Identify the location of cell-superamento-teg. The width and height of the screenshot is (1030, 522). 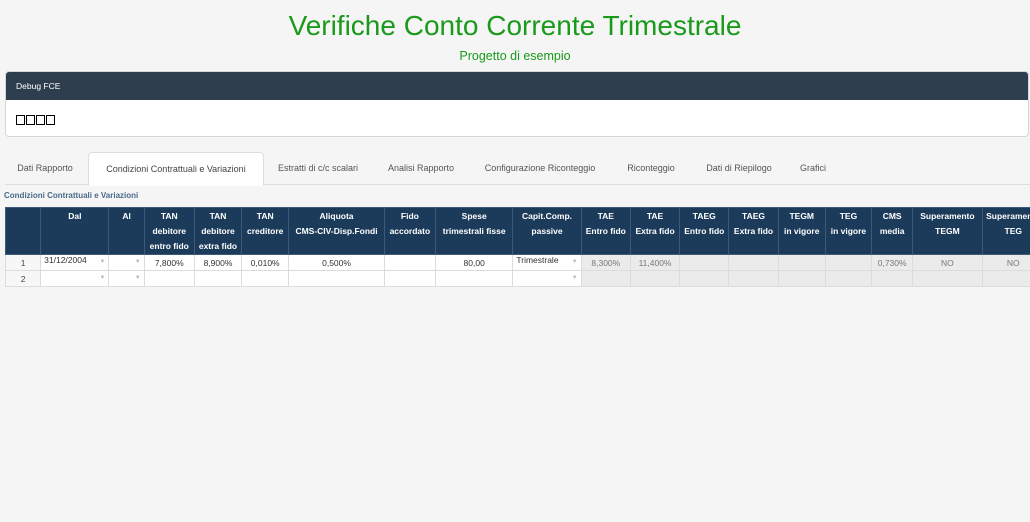
(1005, 278).